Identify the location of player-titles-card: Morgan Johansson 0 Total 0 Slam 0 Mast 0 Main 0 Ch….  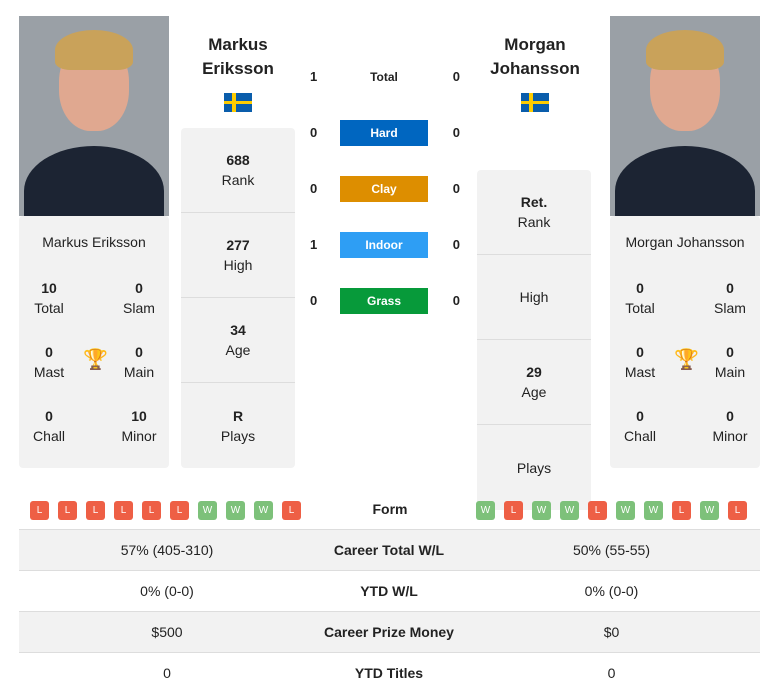
(685, 342).